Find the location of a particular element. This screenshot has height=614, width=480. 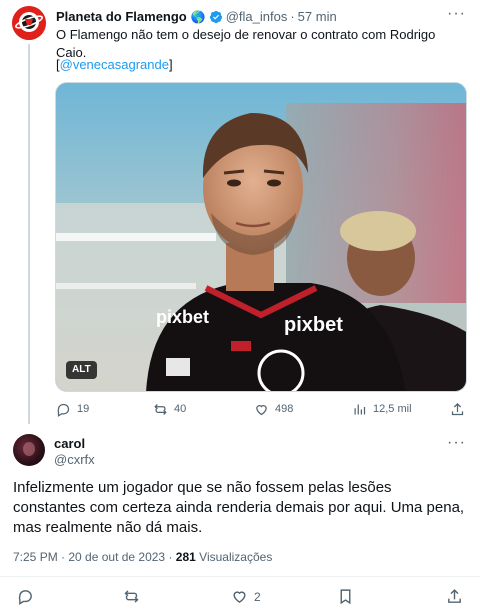

alt-text-badge: ALT is located at coordinates (81, 370).